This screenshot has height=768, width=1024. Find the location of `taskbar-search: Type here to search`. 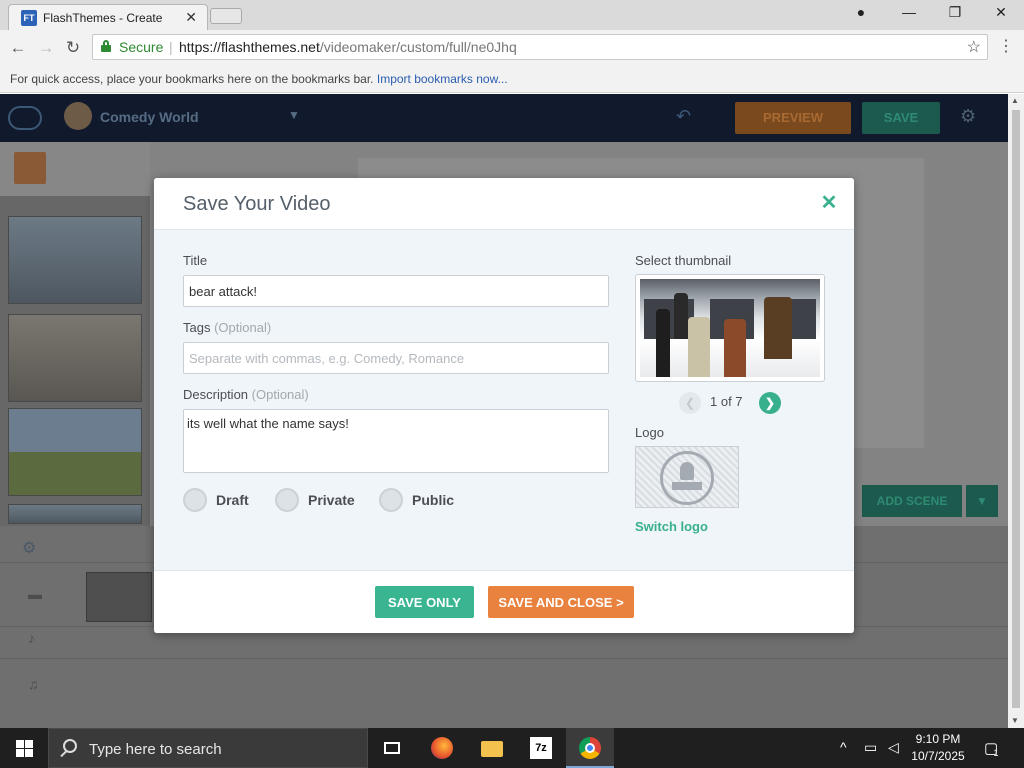

taskbar-search: Type here to search is located at coordinates (208, 748).